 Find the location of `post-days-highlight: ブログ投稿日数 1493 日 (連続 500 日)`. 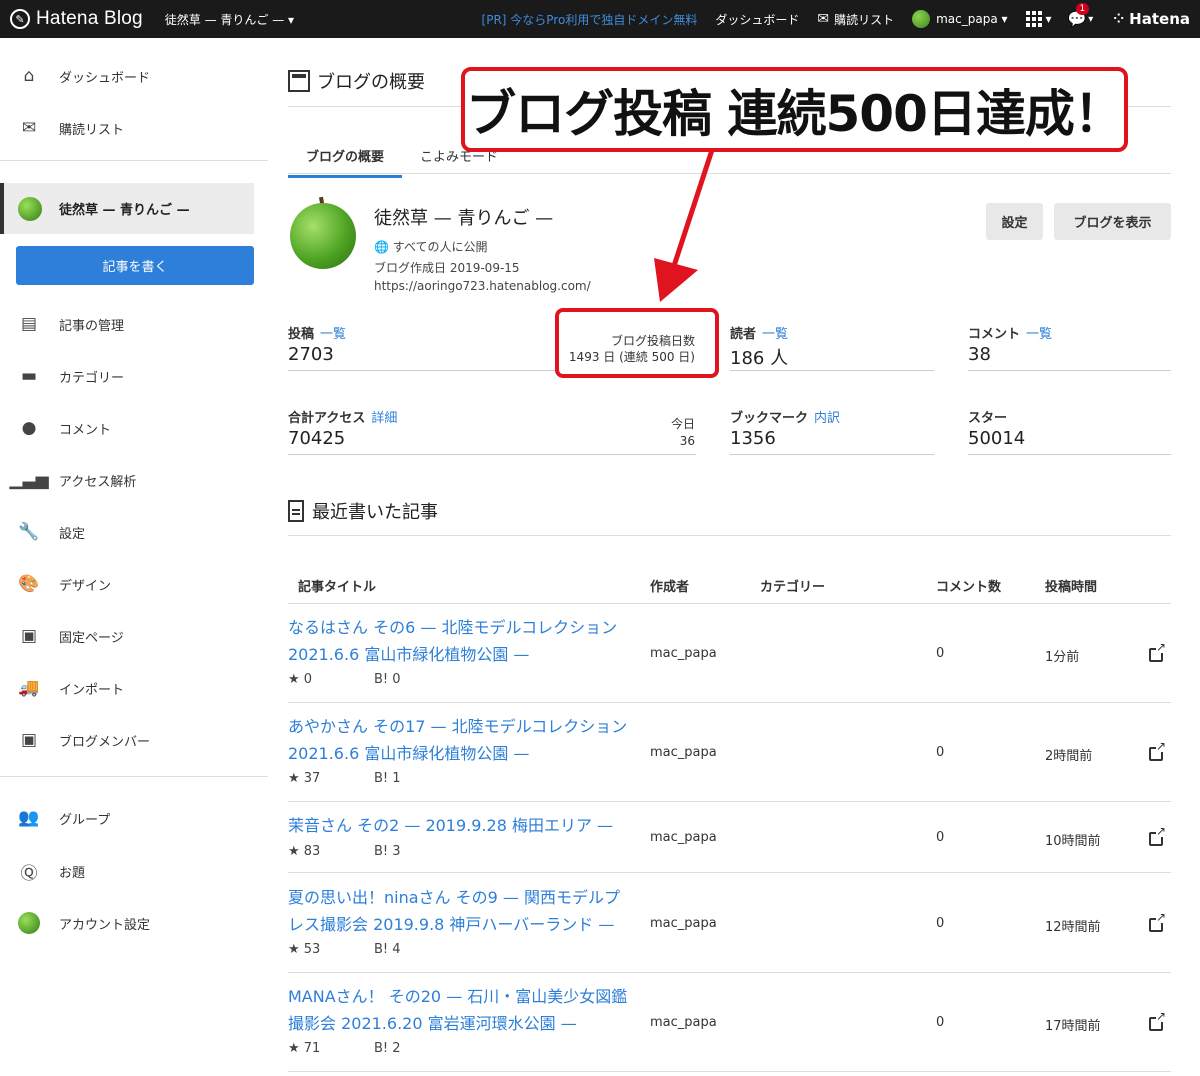

post-days-highlight: ブログ投稿日数 1493 日 (連続 500 日) is located at coordinates (637, 343).